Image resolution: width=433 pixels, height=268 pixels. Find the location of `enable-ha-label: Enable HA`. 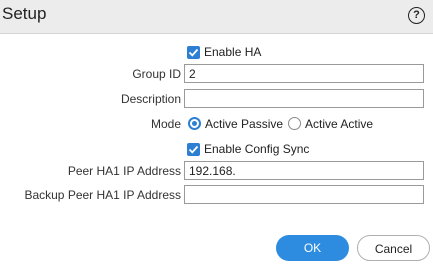

enable-ha-label: Enable HA is located at coordinates (233, 52).